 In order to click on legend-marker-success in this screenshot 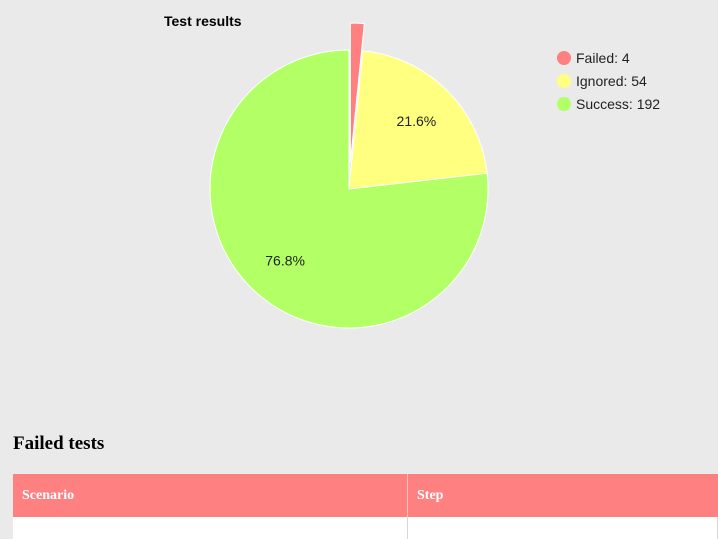, I will do `click(564, 104)`.